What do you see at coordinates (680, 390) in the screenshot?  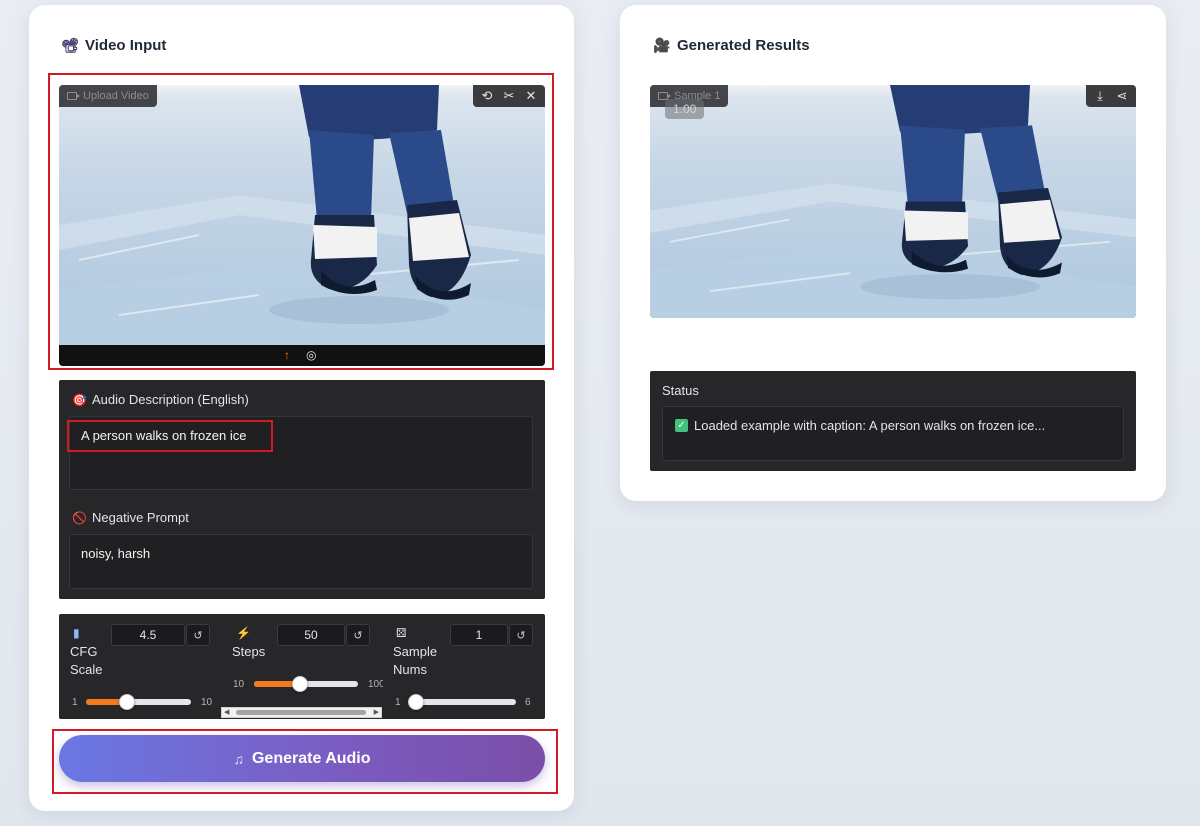 I see `status-label: Status` at bounding box center [680, 390].